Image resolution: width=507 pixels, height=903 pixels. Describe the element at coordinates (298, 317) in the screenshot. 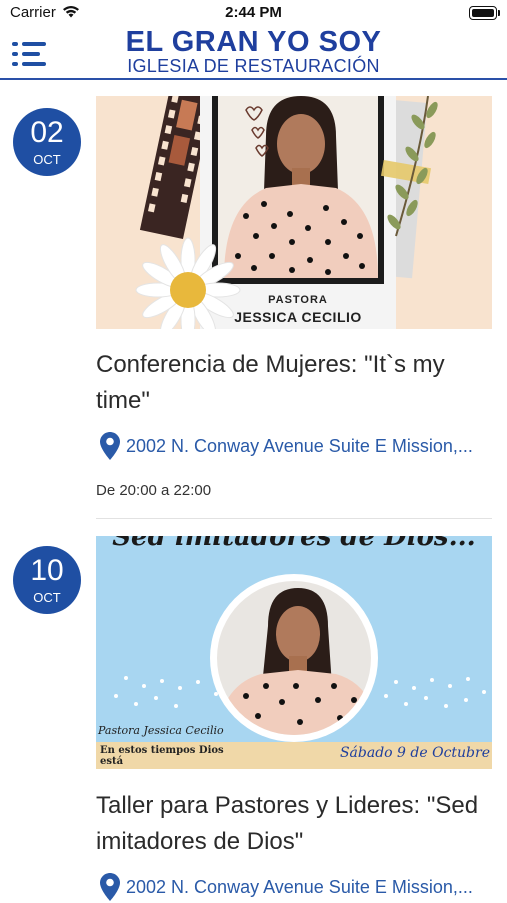

I see `flyer-label-name: JESSICA CECILIO` at that location.